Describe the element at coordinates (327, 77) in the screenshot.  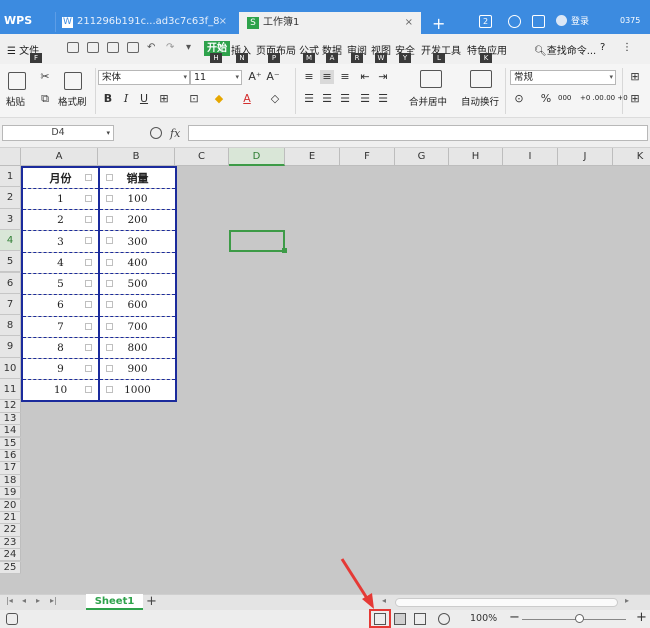
I see `align-middle-icon: ≡` at that location.